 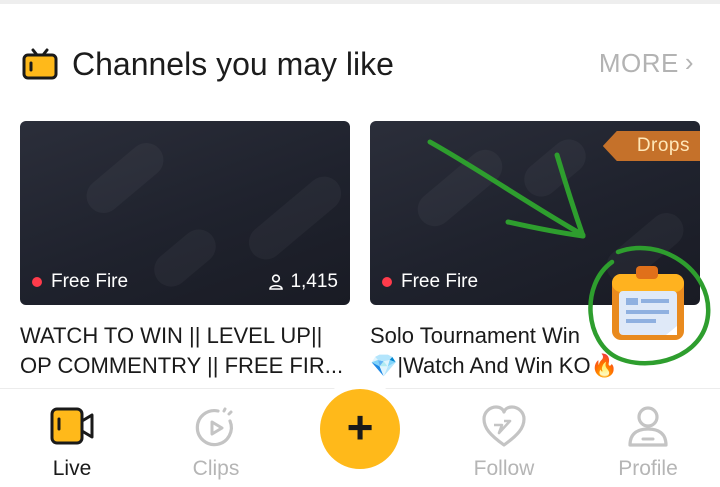 What do you see at coordinates (648, 426) in the screenshot?
I see `profile-icon` at bounding box center [648, 426].